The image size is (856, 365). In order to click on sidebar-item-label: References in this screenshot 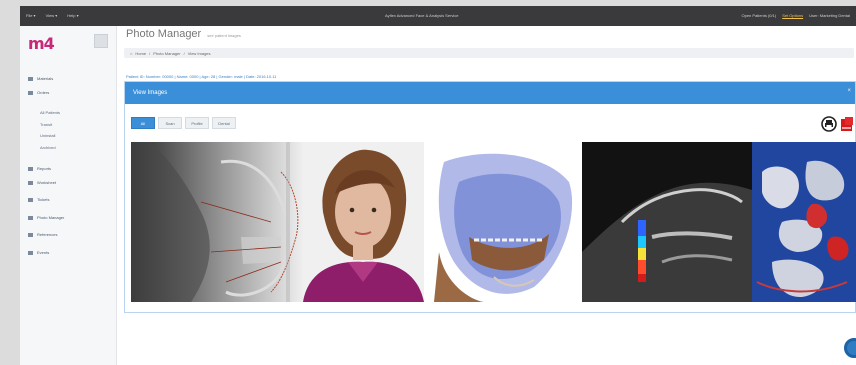, I will do `click(47, 234)`.